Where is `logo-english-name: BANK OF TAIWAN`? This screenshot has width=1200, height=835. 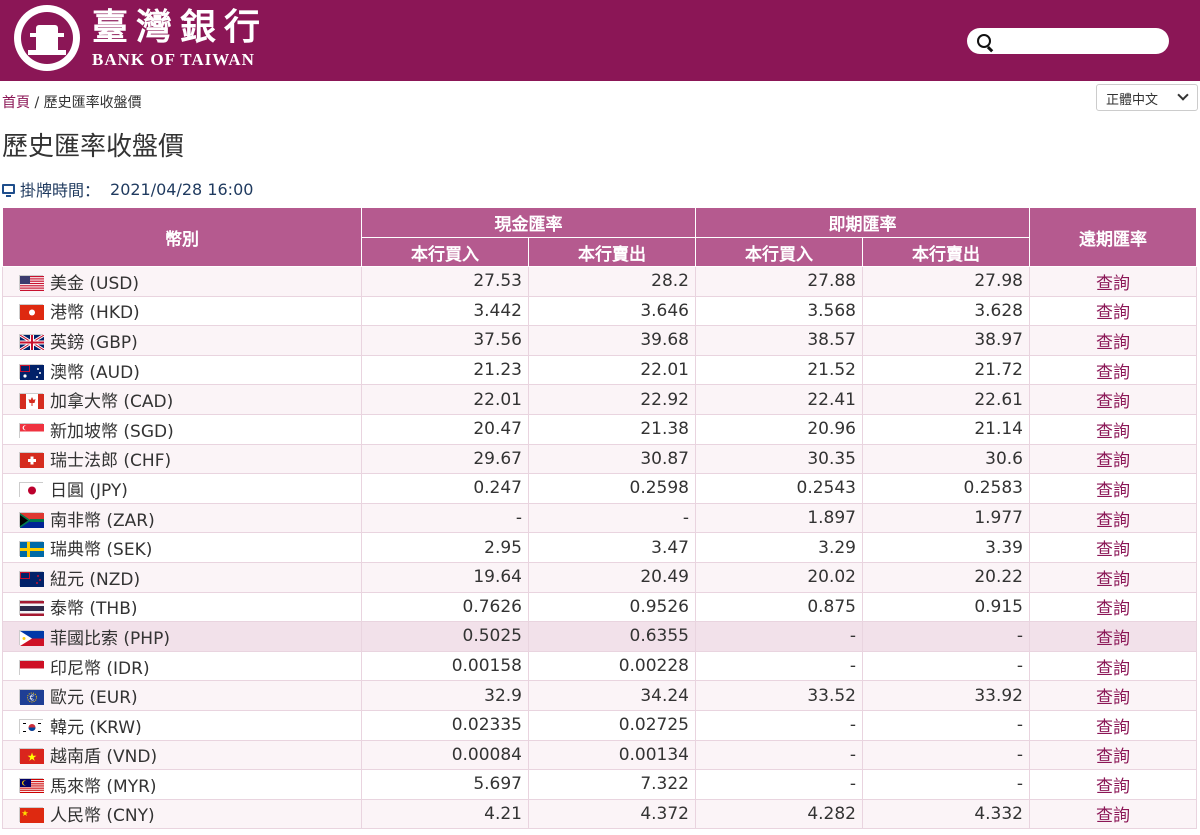 logo-english-name: BANK OF TAIWAN is located at coordinates (173, 59).